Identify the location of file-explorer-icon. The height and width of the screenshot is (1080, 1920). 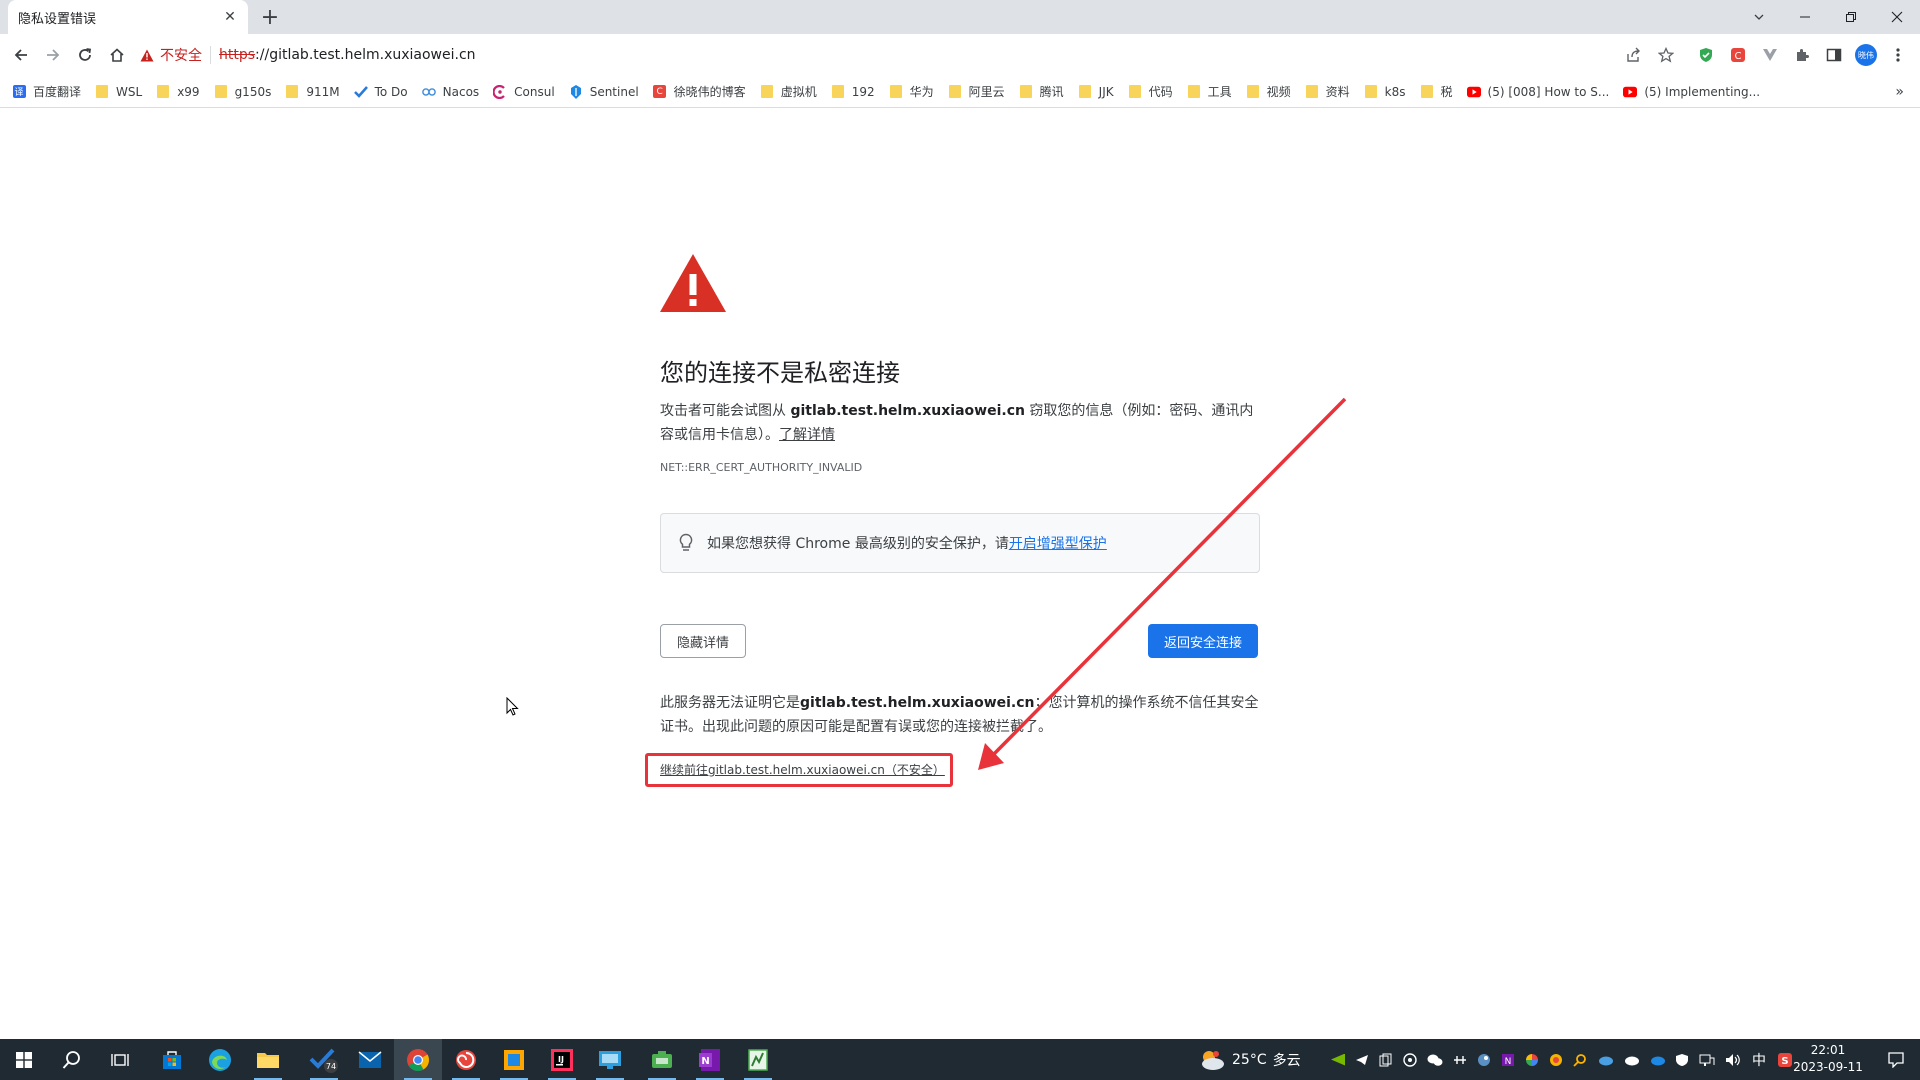
(268, 1059).